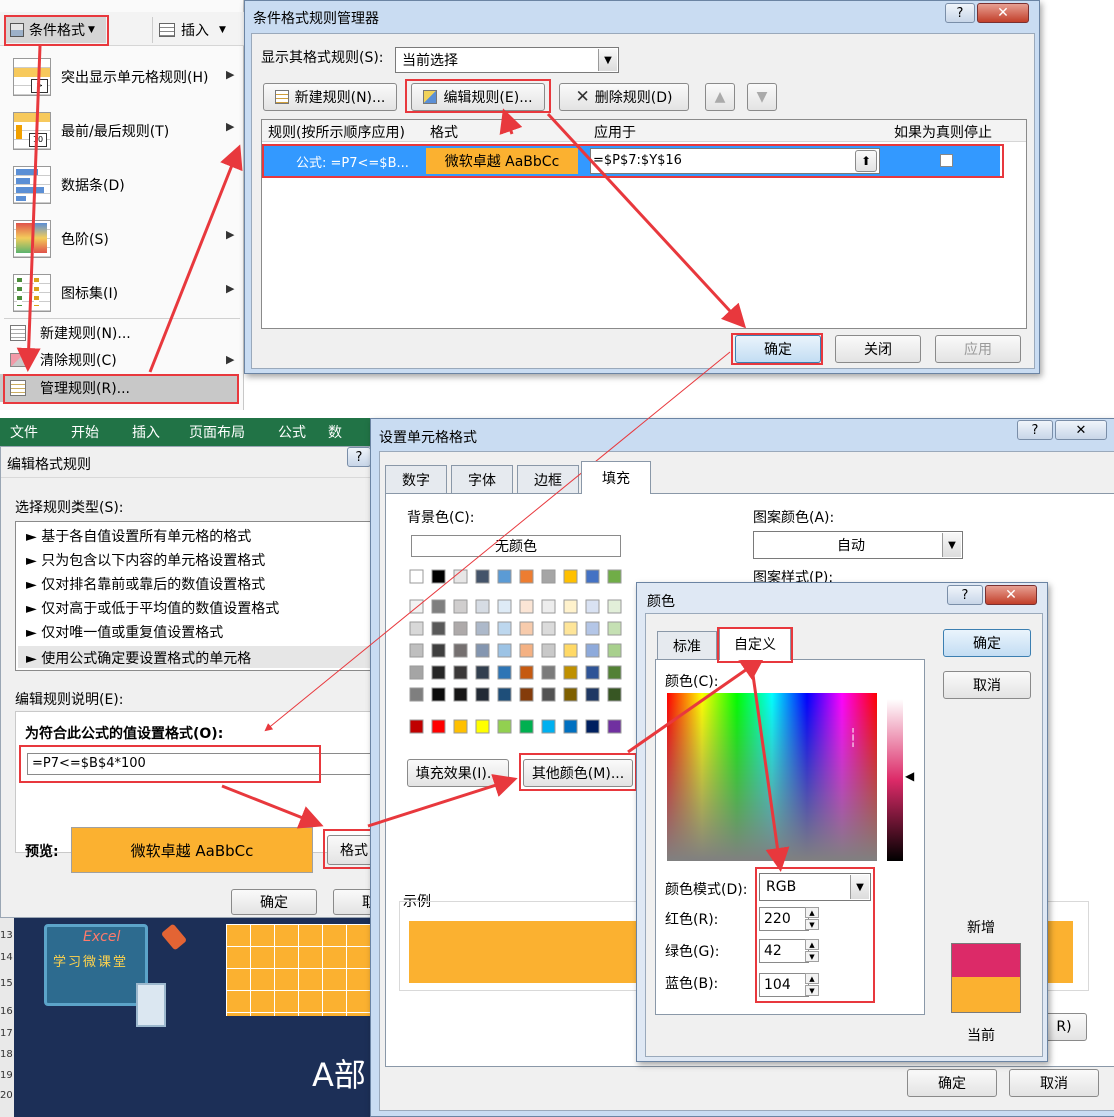  Describe the element at coordinates (138, 658) in the screenshot. I see `rule-type-item-selected: ► 使用公式确定要设置格式的单元格` at that location.